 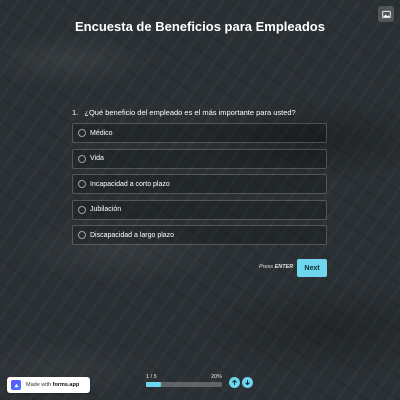 What do you see at coordinates (216, 377) in the screenshot?
I see `progress-percent: 20%` at bounding box center [216, 377].